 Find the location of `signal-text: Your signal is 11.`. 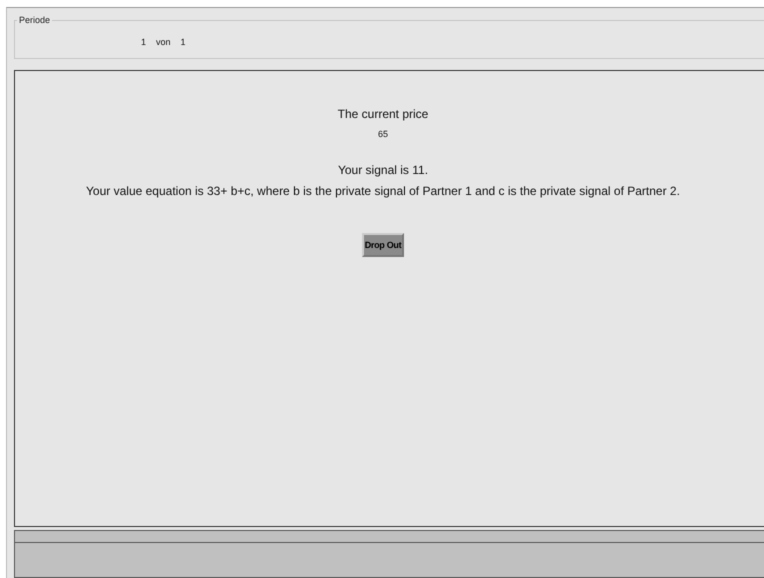

signal-text: Your signal is 11. is located at coordinates (383, 170).